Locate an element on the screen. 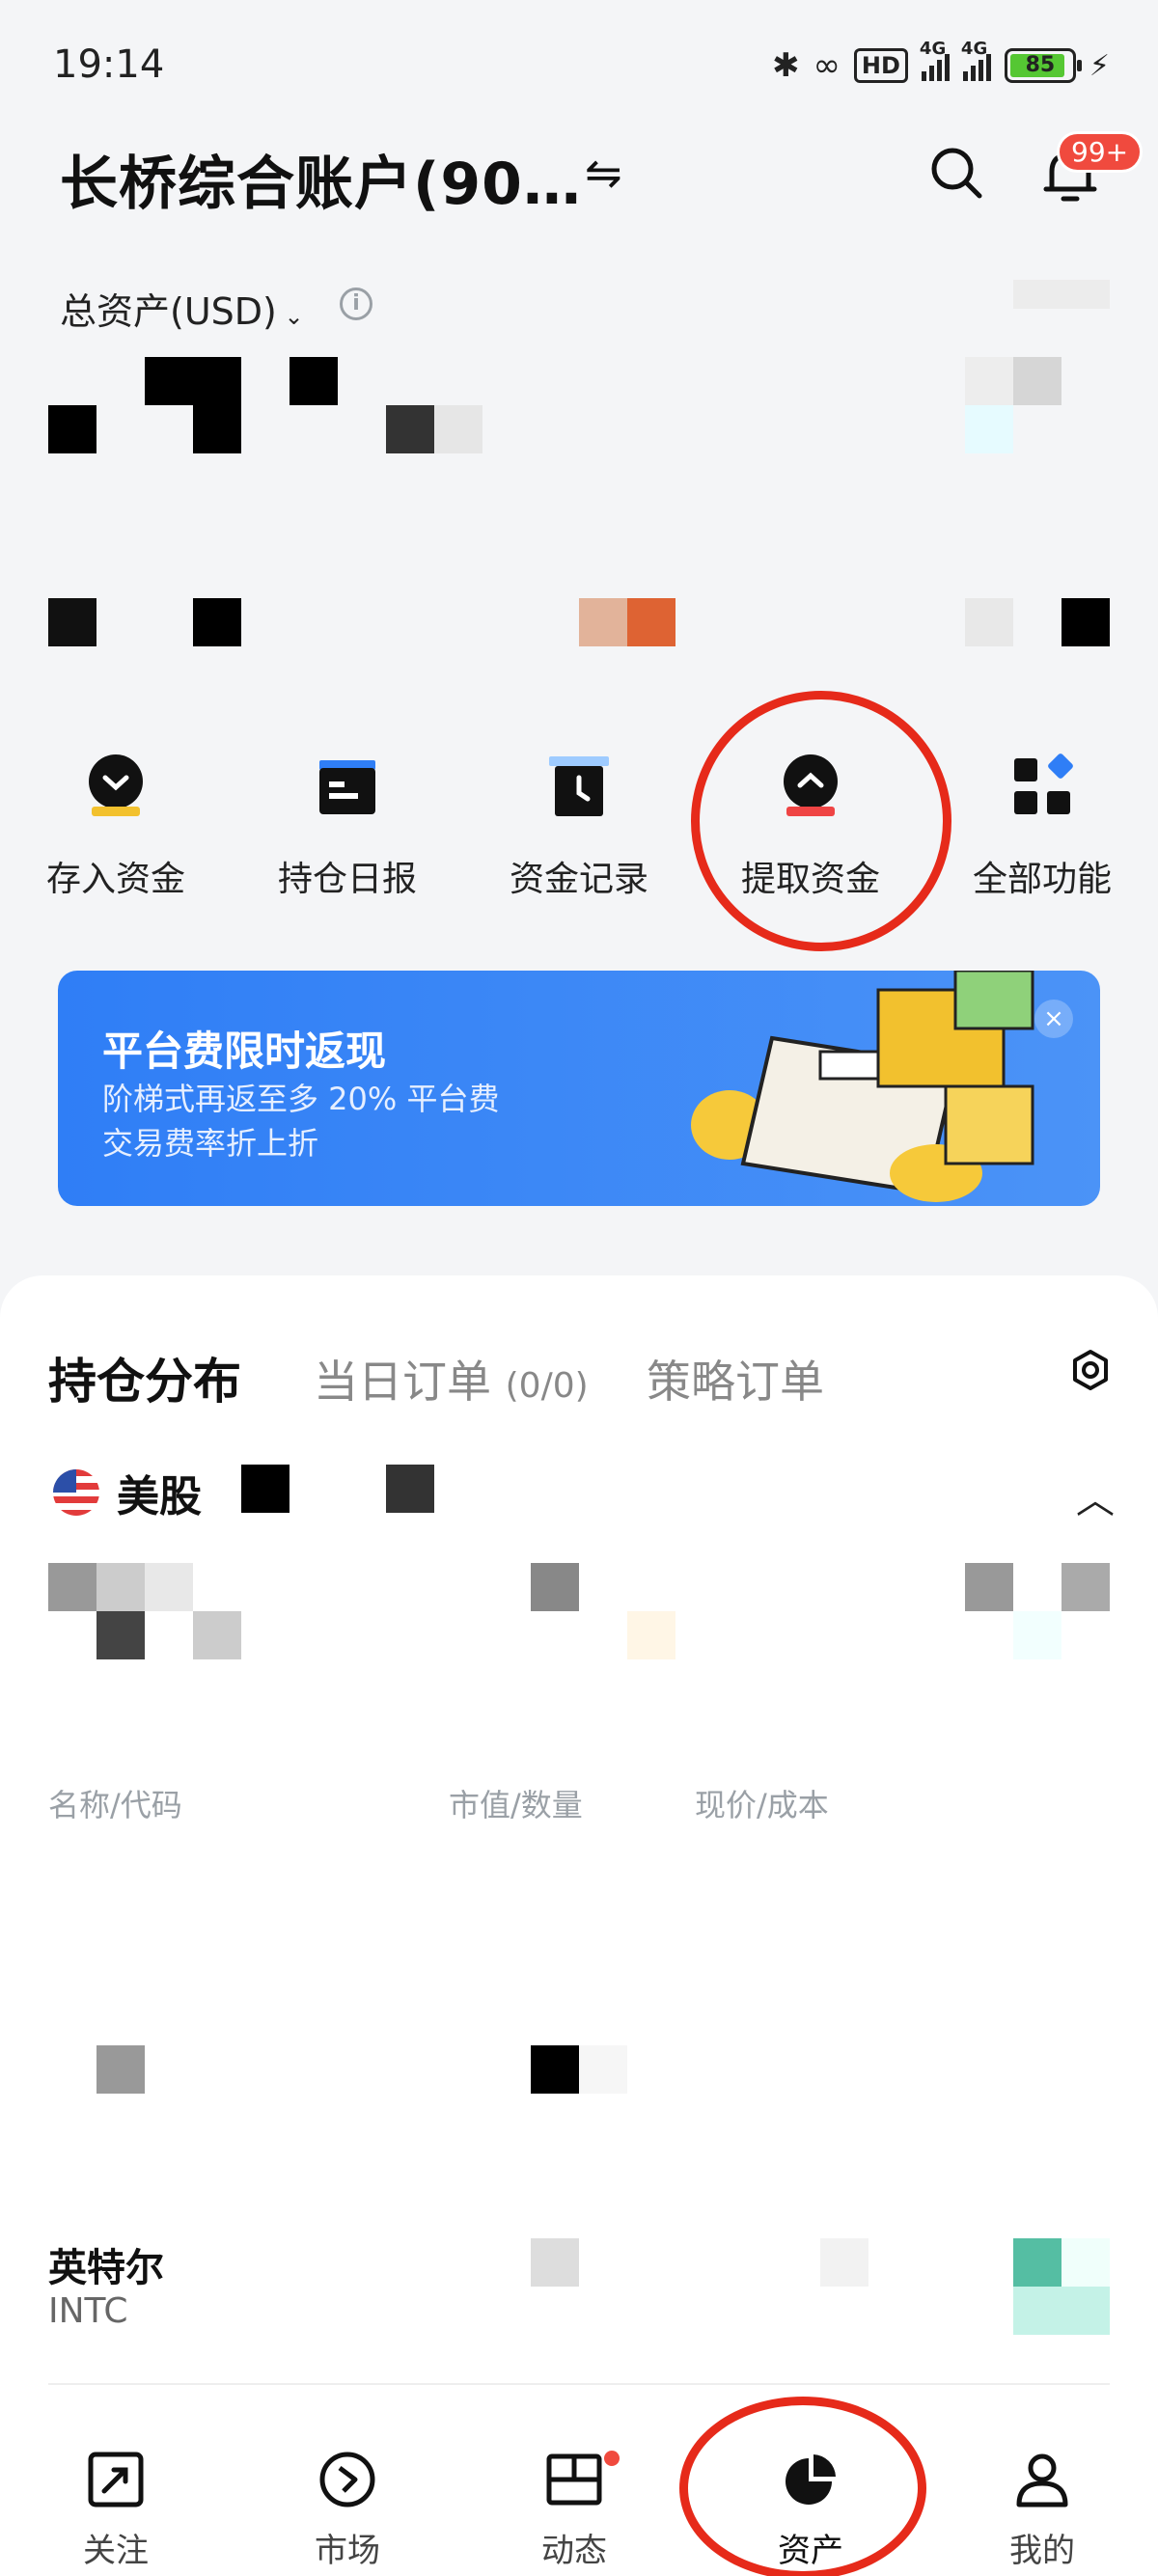 The image size is (1158, 2576). nav-feed: 动态 is located at coordinates (574, 2511).